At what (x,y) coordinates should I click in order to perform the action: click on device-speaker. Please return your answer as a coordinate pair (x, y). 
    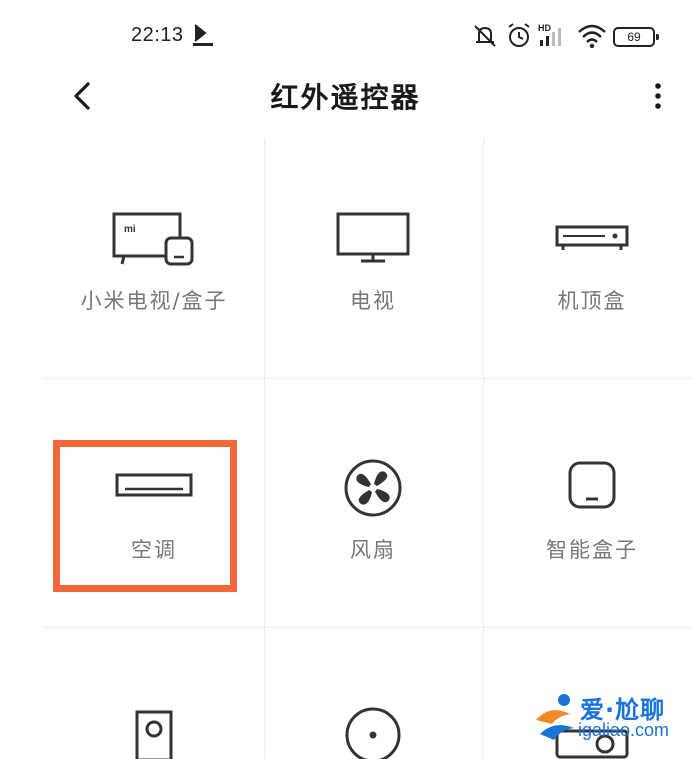
    Looking at the image, I should click on (154, 694).